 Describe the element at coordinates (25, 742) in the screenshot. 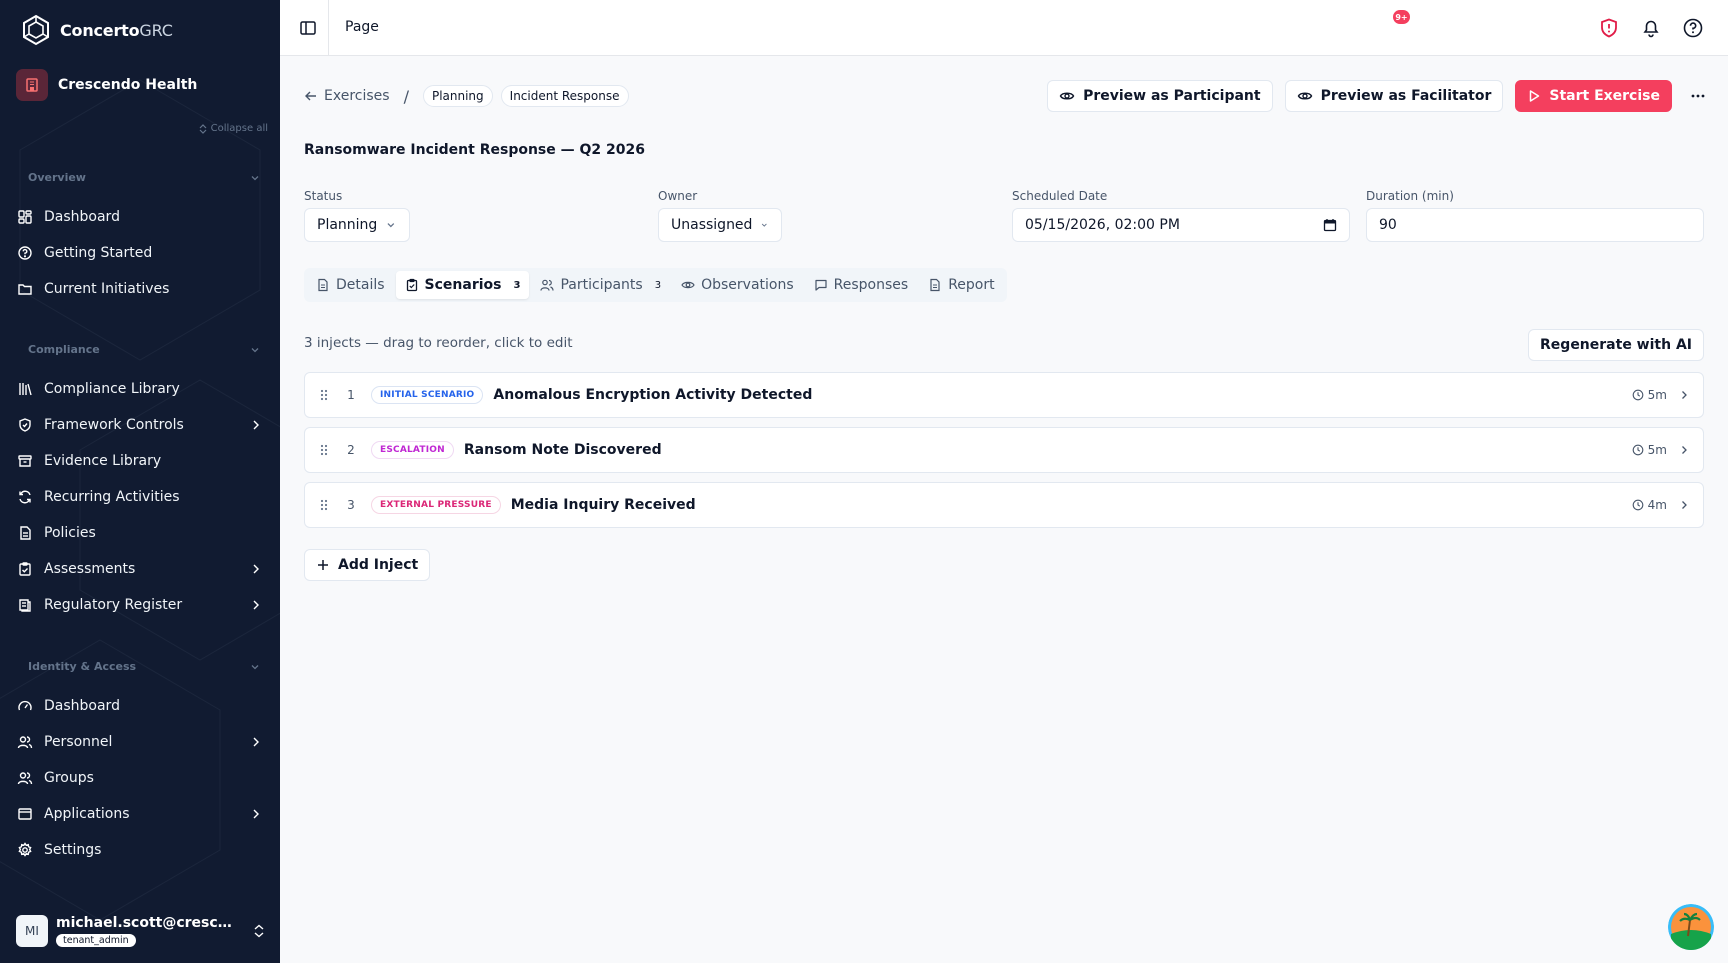

I see `users-icon` at that location.